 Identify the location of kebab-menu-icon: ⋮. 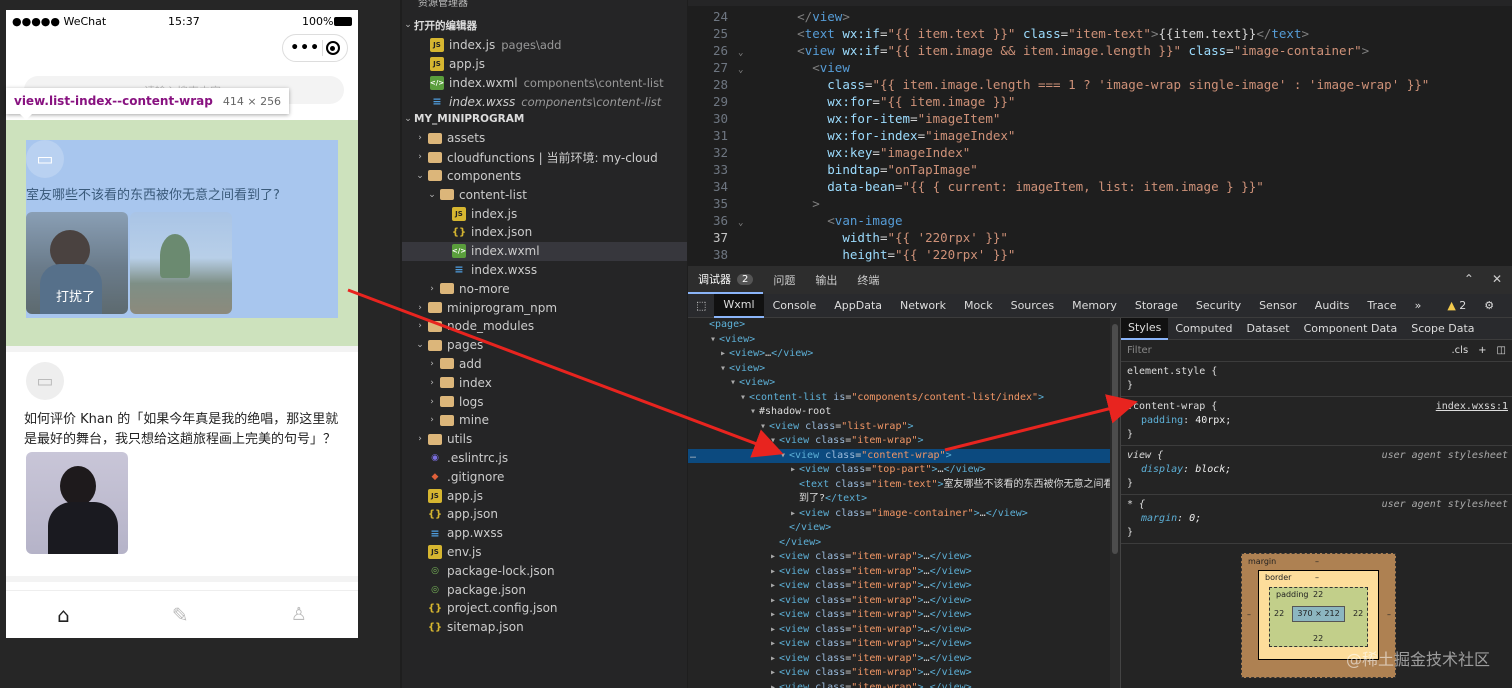
(1507, 306).